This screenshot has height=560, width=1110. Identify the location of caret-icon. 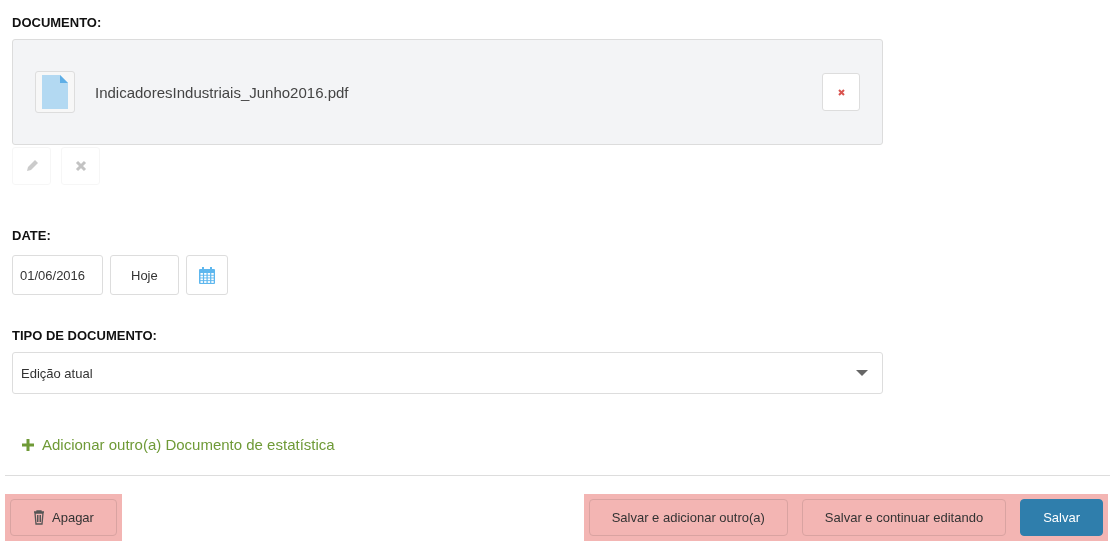
(862, 373).